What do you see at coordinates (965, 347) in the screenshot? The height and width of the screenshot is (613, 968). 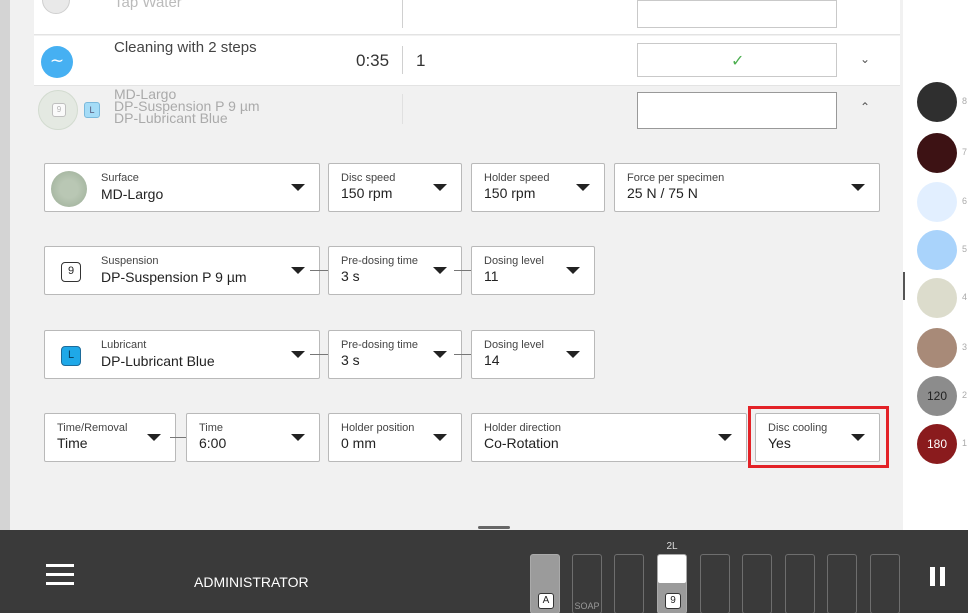 I see `palette-number: 3` at bounding box center [965, 347].